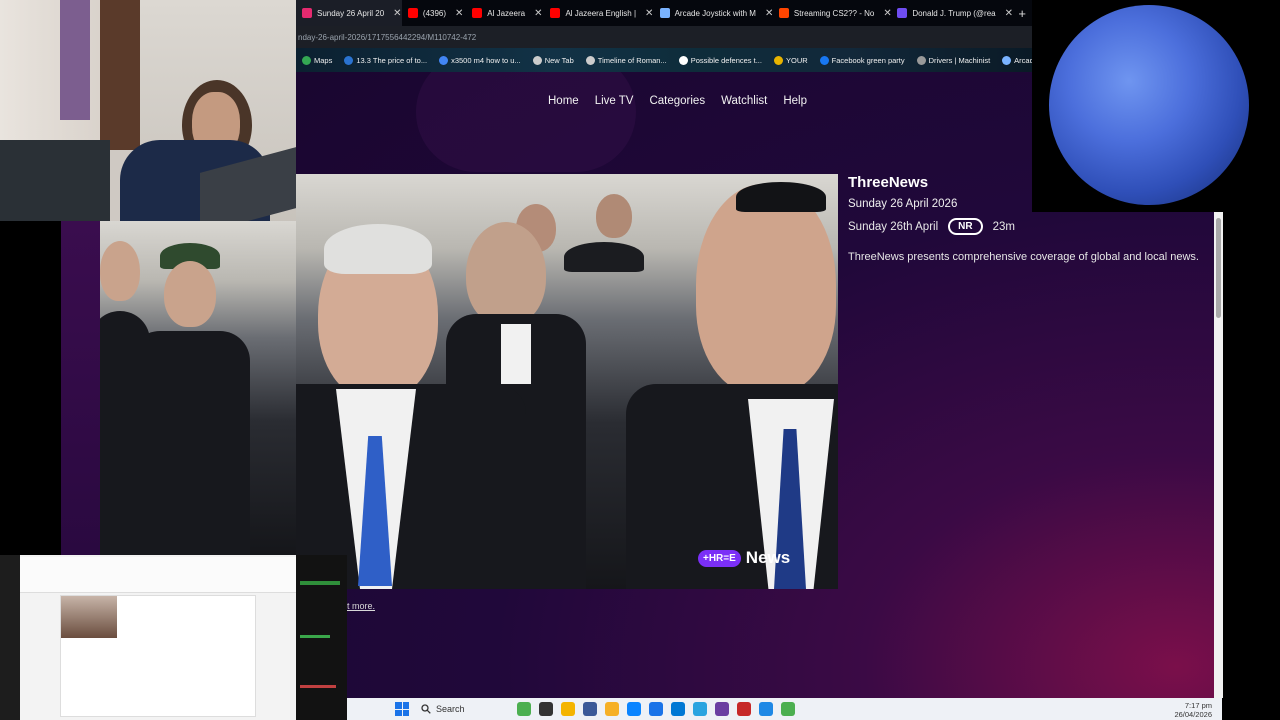 This screenshot has width=1280, height=720. Describe the element at coordinates (744, 558) in the screenshot. I see `three-news-logo: +HR=E News` at that location.